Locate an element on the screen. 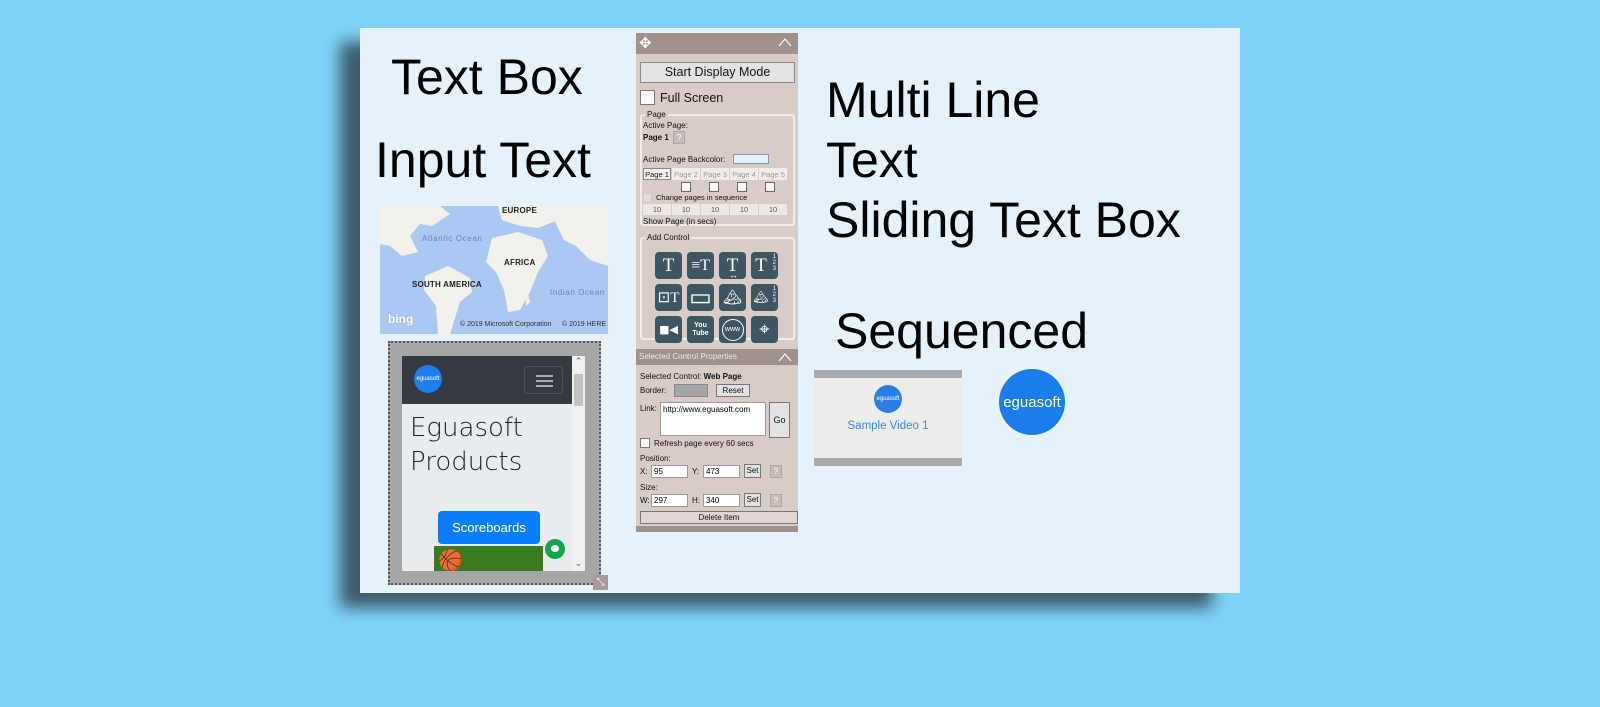 This screenshot has width=1600, height=707. sequenced-image-control: eguasoft is located at coordinates (1032, 402).